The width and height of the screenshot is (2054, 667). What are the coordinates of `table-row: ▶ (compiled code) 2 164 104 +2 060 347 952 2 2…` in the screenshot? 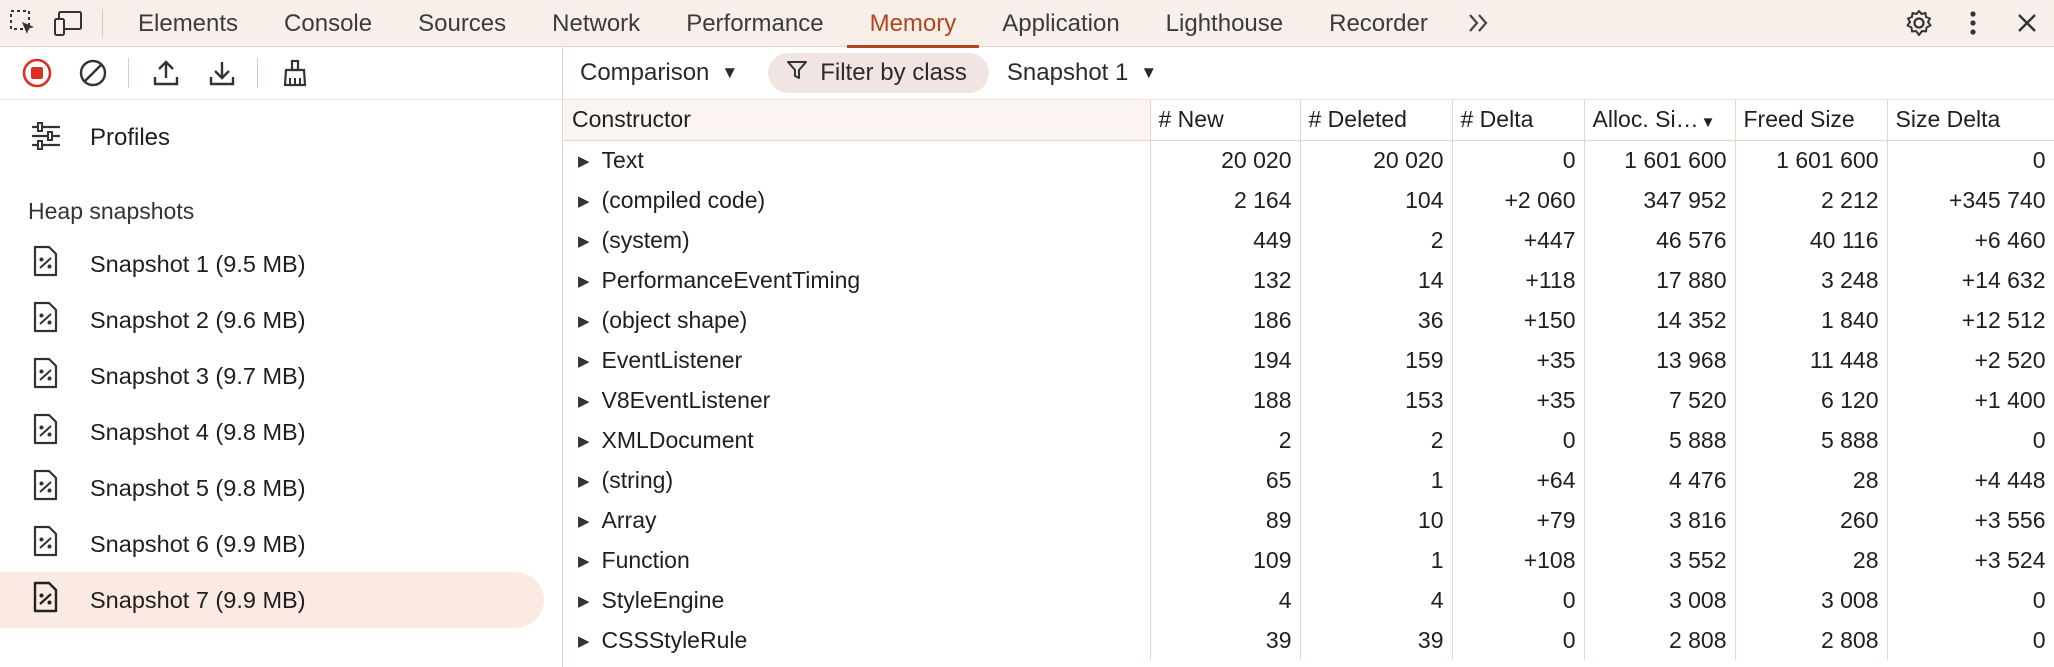 It's located at (1309, 200).